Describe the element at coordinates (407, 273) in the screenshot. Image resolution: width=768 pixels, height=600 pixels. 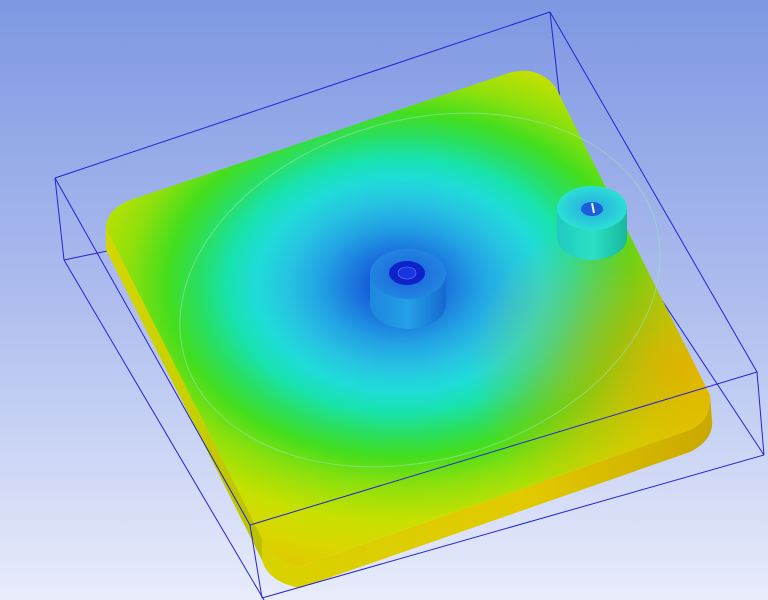
I see `center-boss-hole-core` at that location.